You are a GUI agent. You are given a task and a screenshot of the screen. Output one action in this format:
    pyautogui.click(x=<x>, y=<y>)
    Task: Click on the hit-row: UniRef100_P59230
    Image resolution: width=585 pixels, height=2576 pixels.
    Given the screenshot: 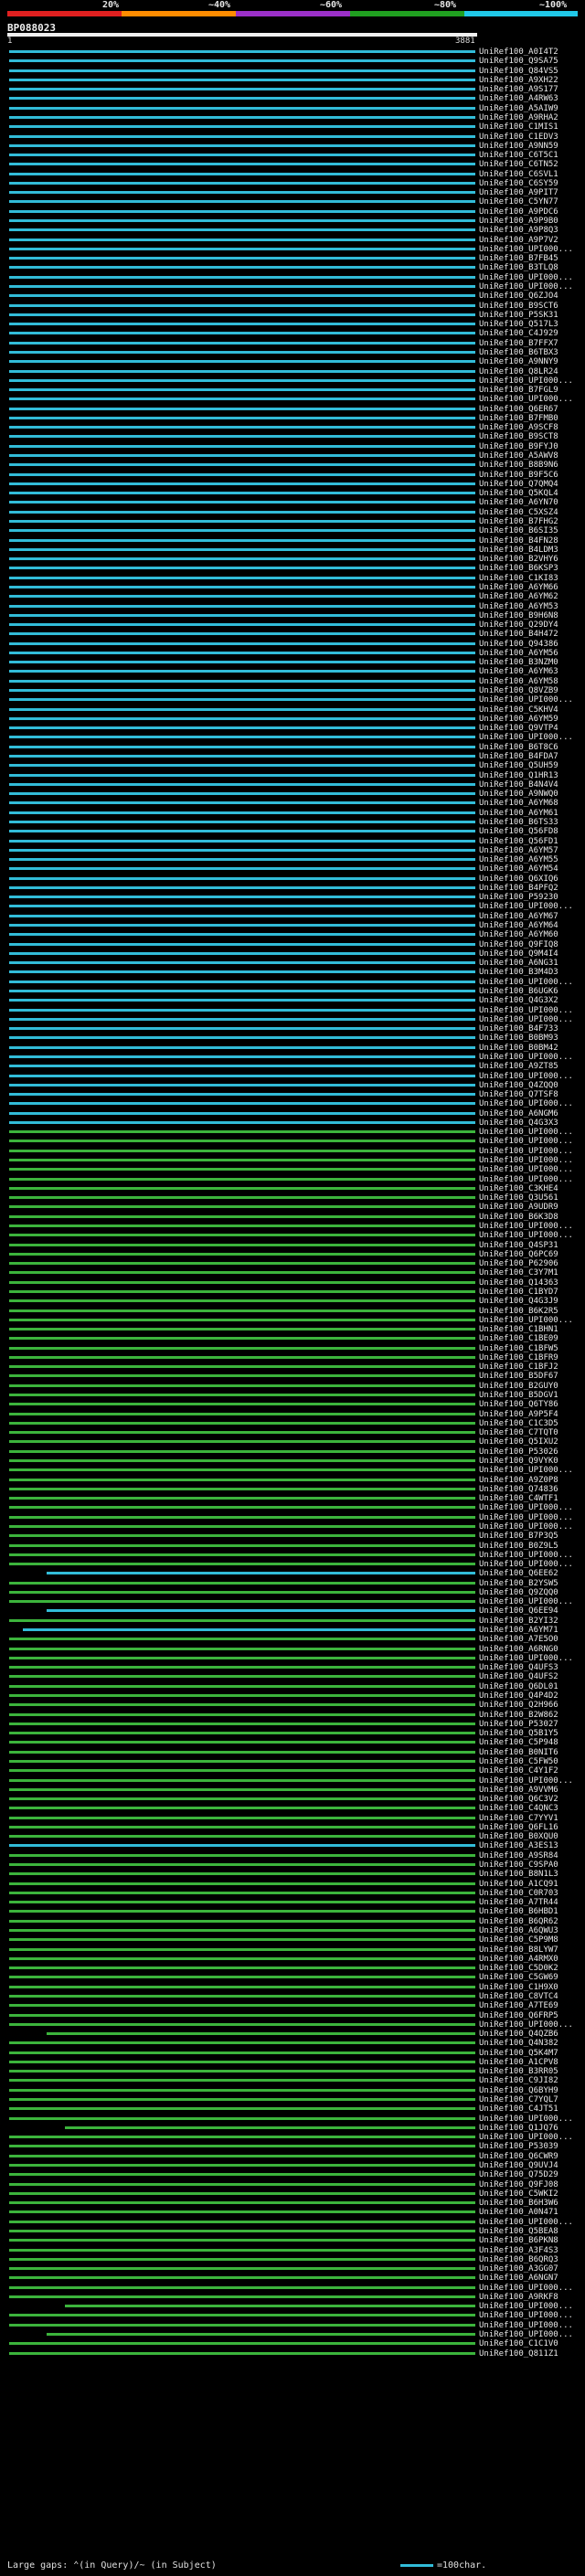 What is the action you would take?
    pyautogui.click(x=293, y=897)
    